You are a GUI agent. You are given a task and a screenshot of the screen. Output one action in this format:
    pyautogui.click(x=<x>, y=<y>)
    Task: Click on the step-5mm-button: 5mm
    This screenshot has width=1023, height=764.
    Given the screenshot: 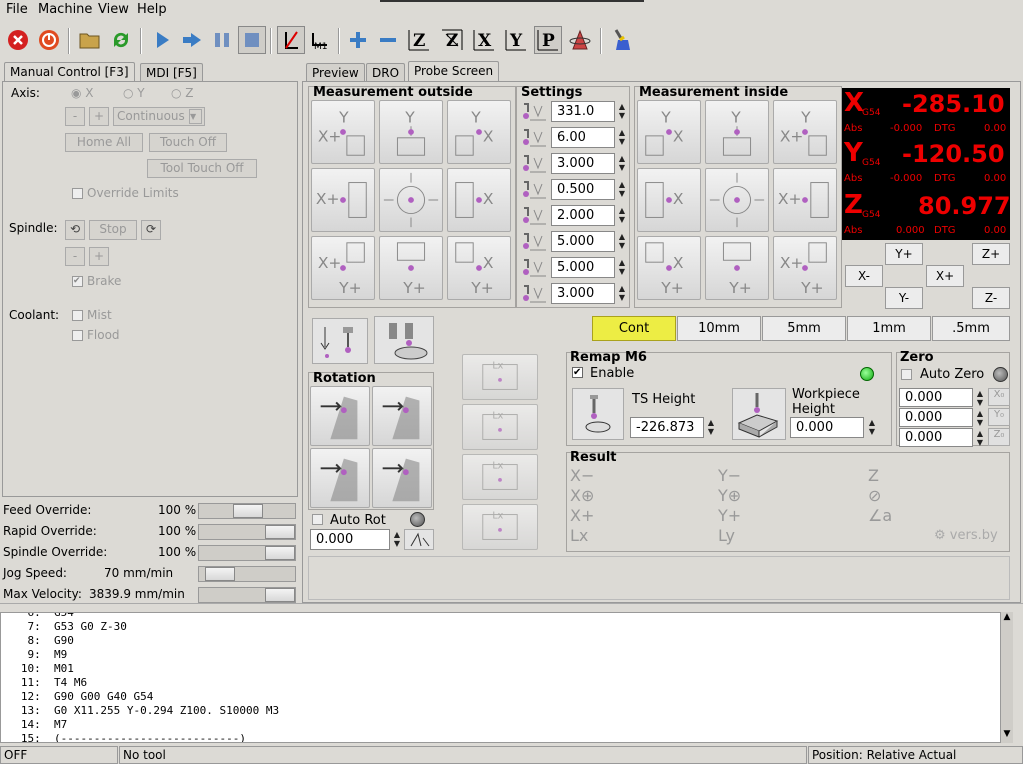 What is the action you would take?
    pyautogui.click(x=804, y=328)
    